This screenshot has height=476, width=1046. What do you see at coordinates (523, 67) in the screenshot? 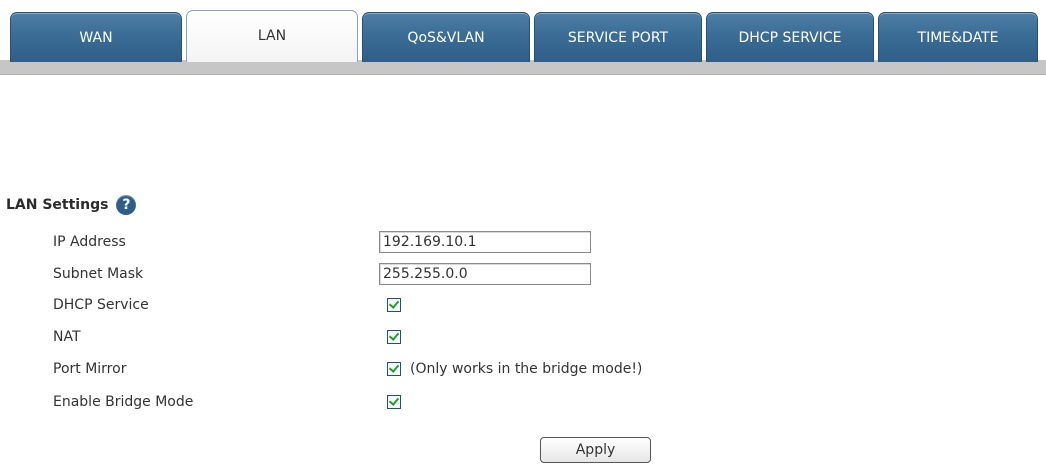
I see `tab-strip` at bounding box center [523, 67].